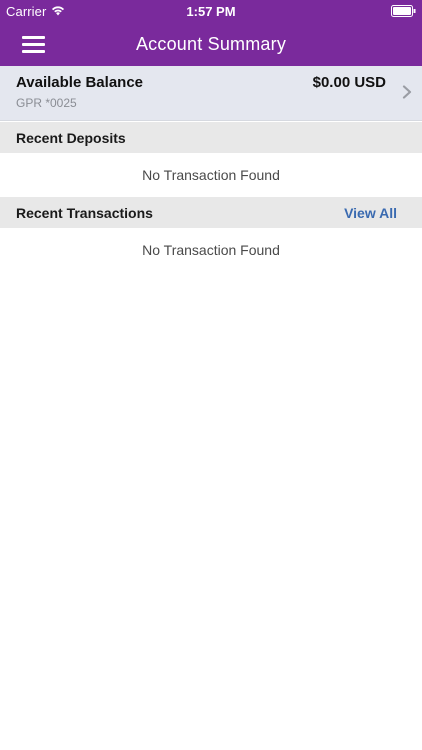  Describe the element at coordinates (370, 213) in the screenshot. I see `view-all-link: View All` at that location.